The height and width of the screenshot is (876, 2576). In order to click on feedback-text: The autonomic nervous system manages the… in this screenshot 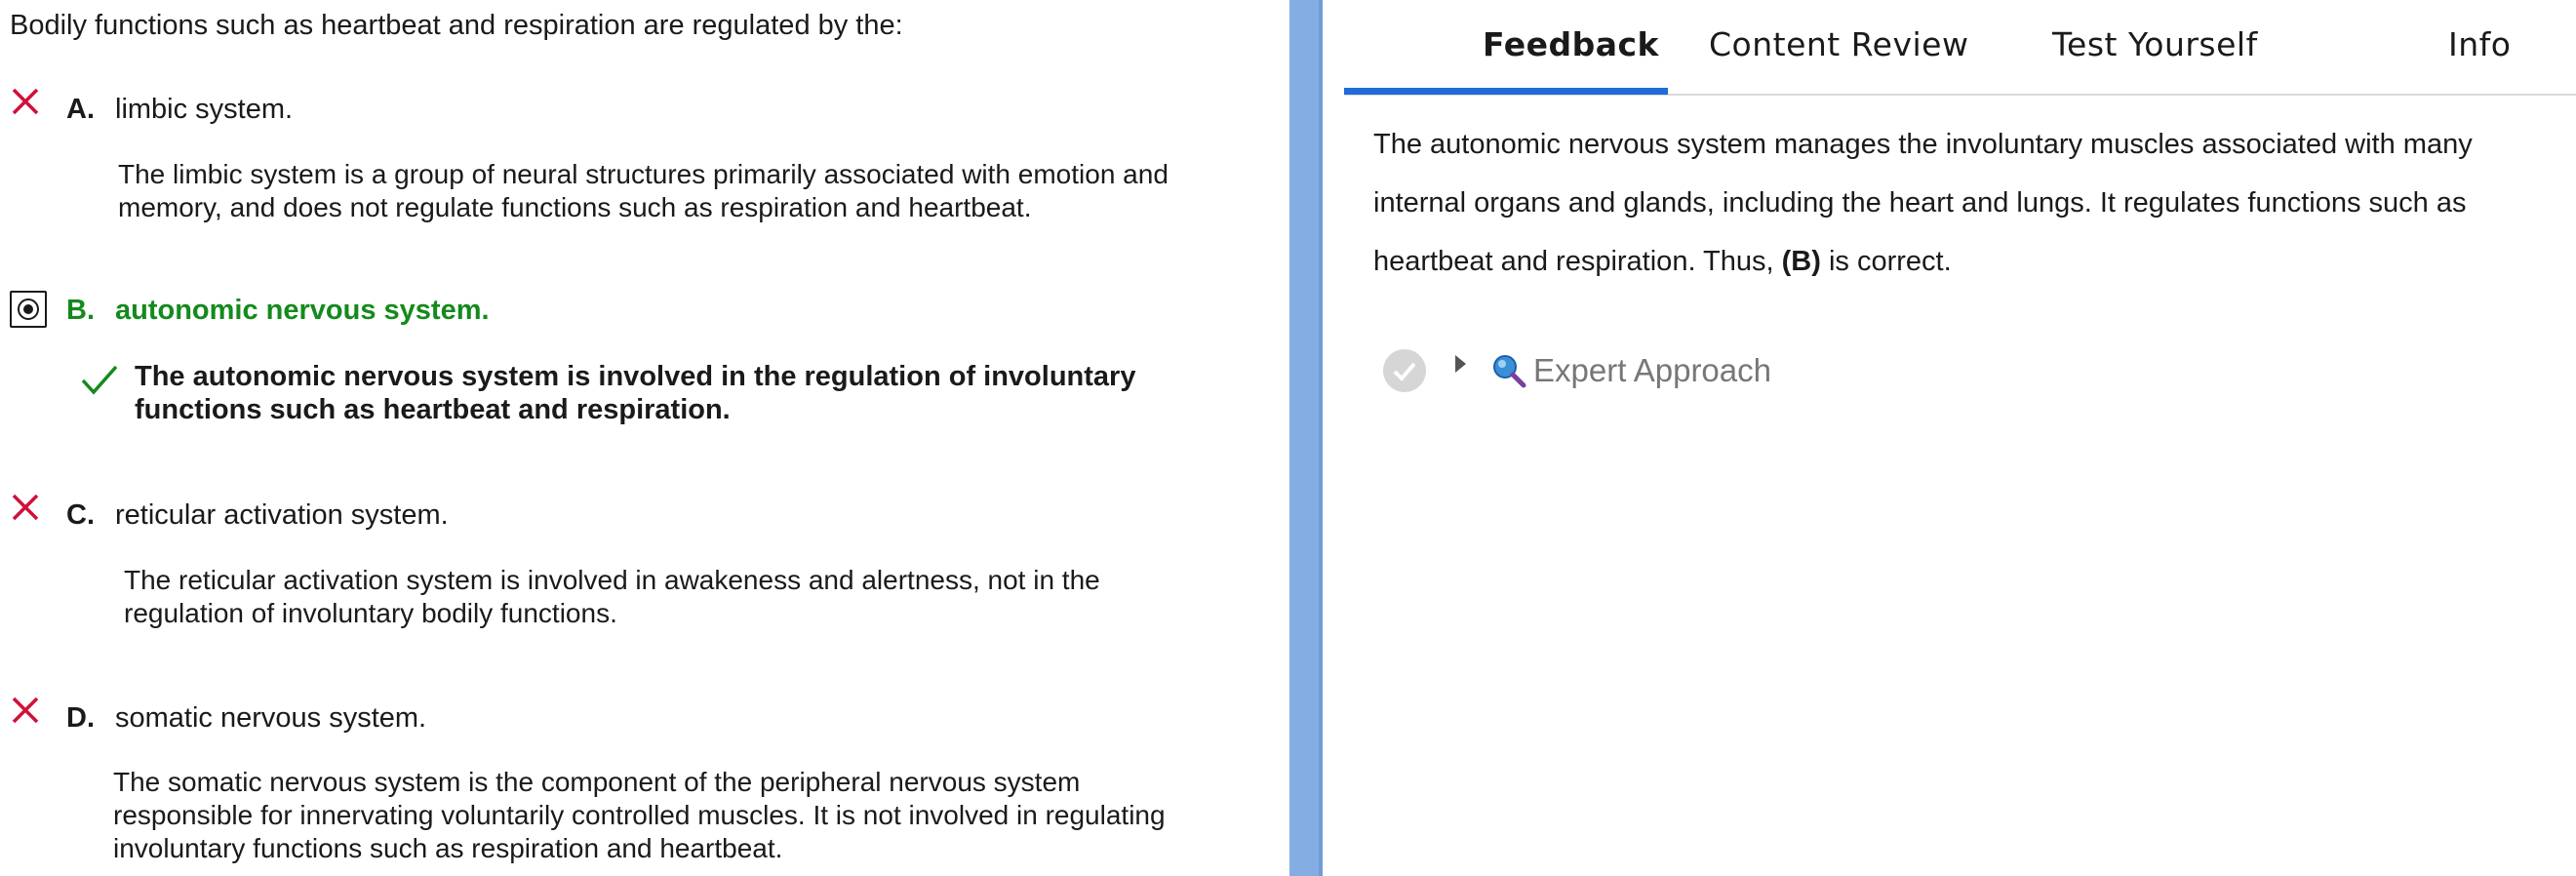, I will do `click(1958, 203)`.